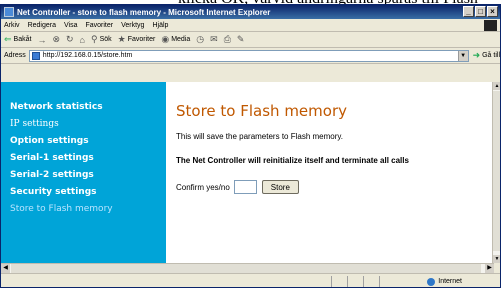 The image size is (501, 288). Describe the element at coordinates (121, 39) in the screenshot. I see `favorites-icon: ★` at that location.